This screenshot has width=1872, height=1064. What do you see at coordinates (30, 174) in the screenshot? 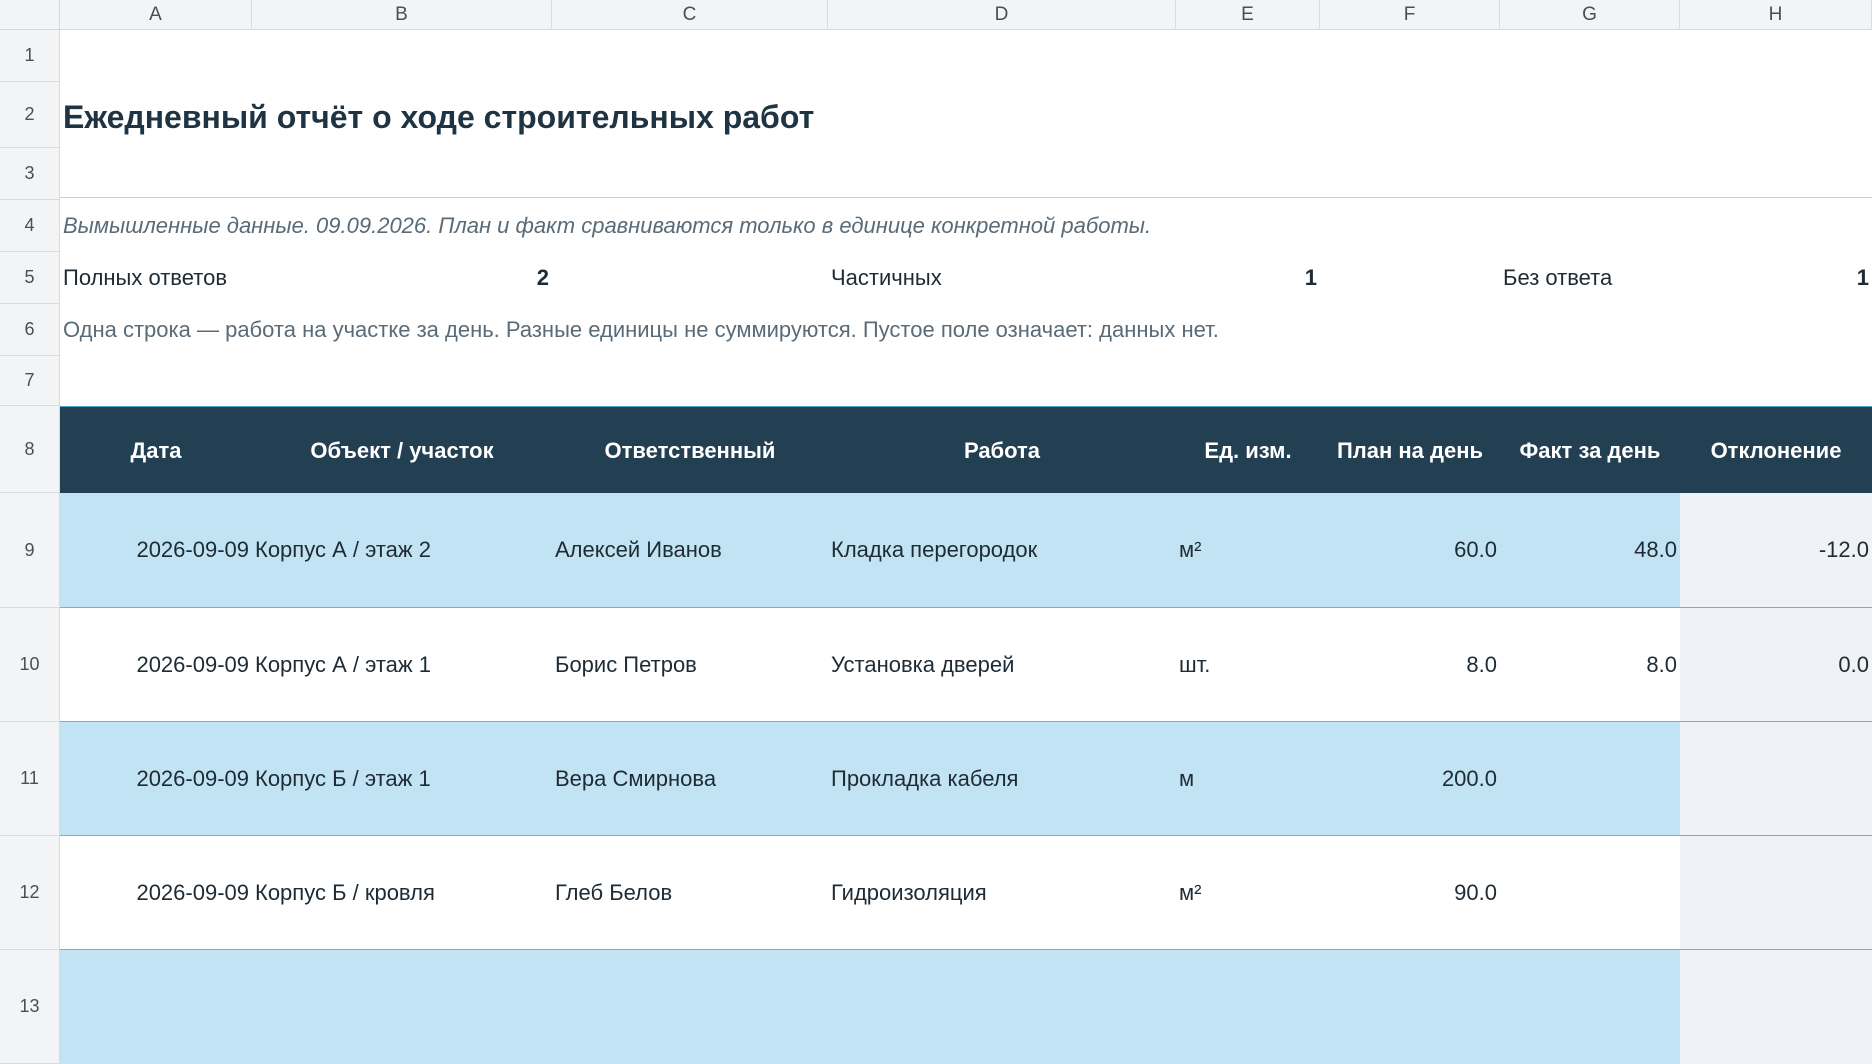
I see `row-header-3: 3` at bounding box center [30, 174].